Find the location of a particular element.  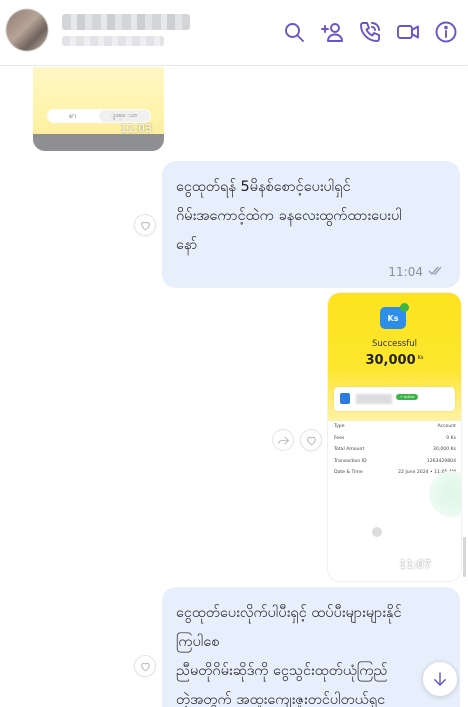

table-row: Fees 0 Ks is located at coordinates (395, 438).